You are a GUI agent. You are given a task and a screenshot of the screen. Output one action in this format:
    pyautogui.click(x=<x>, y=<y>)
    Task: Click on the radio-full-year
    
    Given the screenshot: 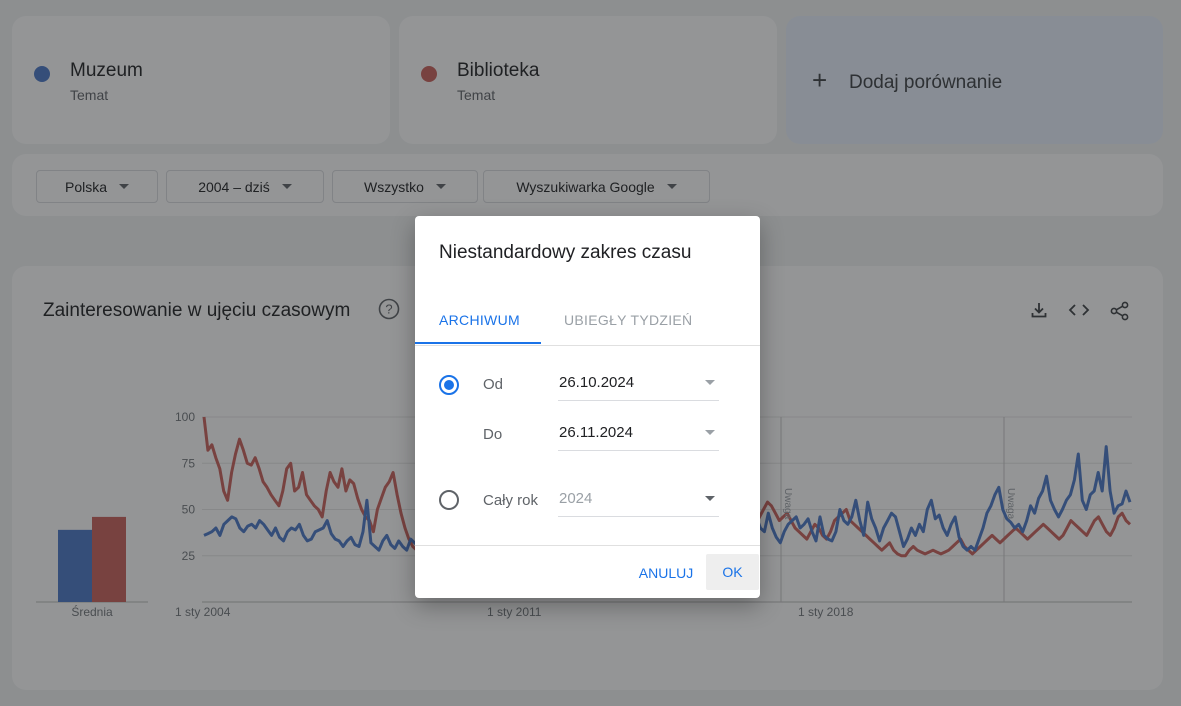 What is the action you would take?
    pyautogui.click(x=449, y=500)
    